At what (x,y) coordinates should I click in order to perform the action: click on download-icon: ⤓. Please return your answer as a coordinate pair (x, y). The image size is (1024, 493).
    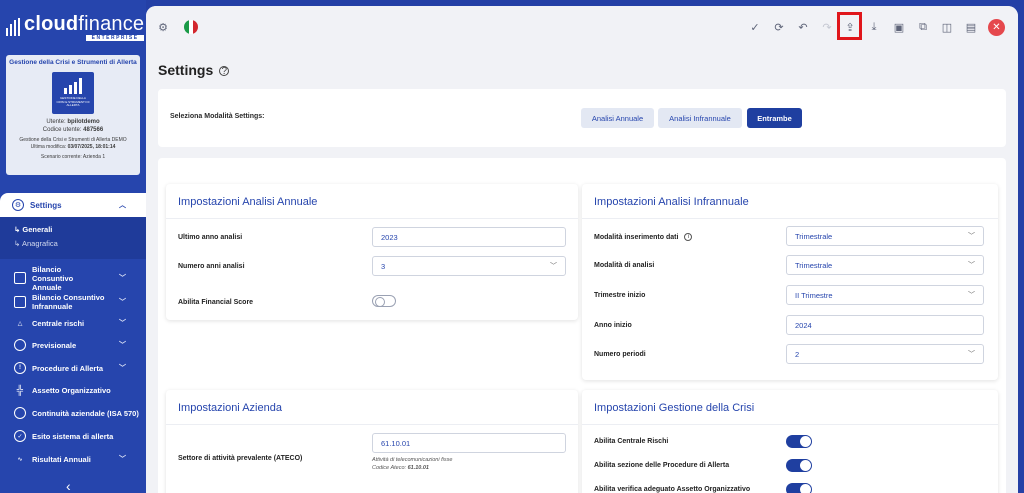
    Looking at the image, I should click on (874, 27).